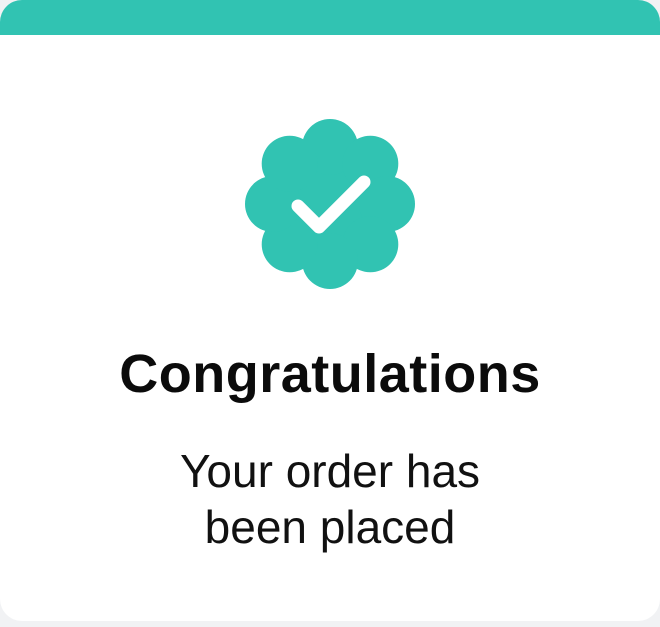 The width and height of the screenshot is (660, 627). What do you see at coordinates (330, 204) in the screenshot?
I see `verified-check-badge-icon` at bounding box center [330, 204].